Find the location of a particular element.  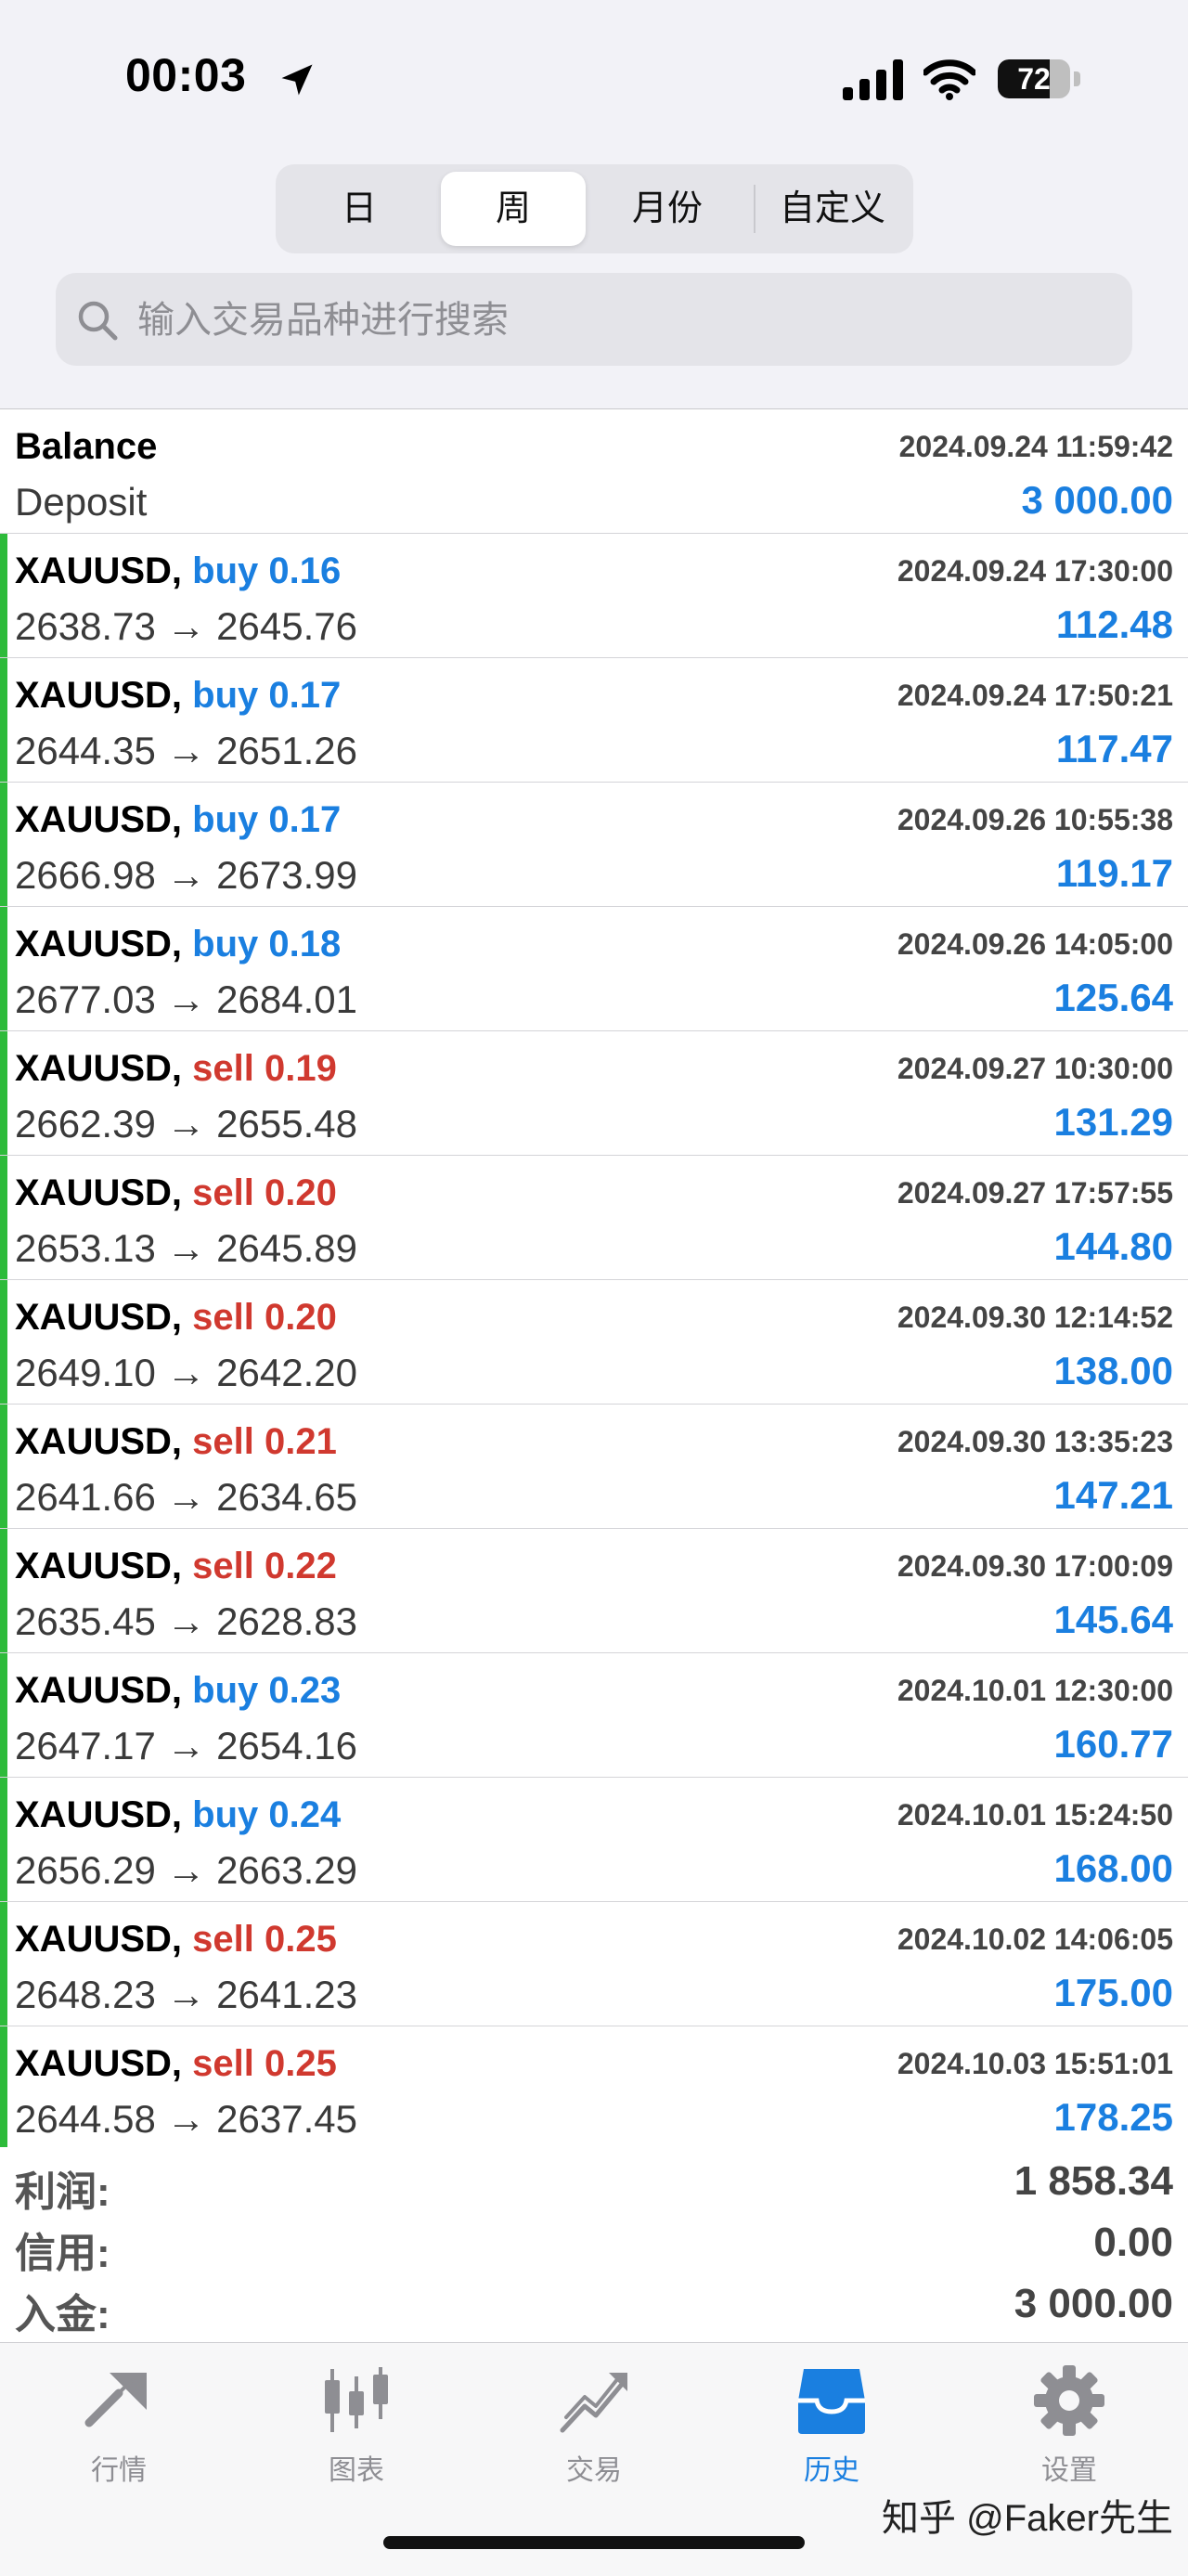

balance-type: Deposit is located at coordinates (81, 502).